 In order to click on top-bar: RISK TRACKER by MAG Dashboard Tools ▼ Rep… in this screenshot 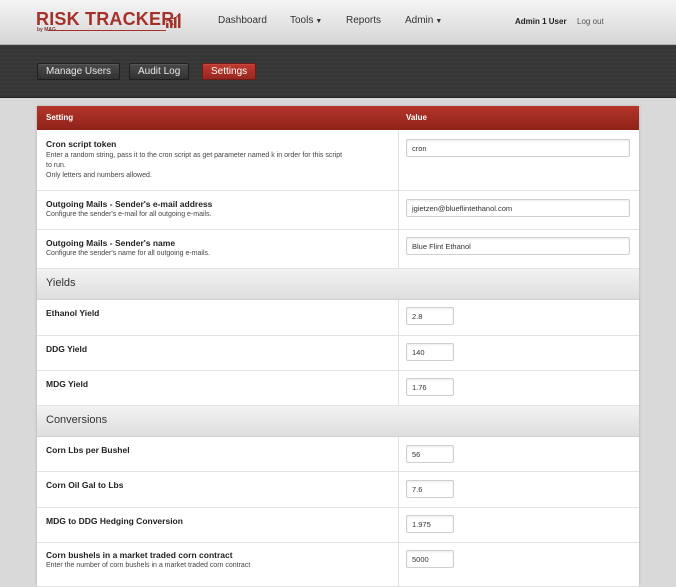, I will do `click(338, 22)`.